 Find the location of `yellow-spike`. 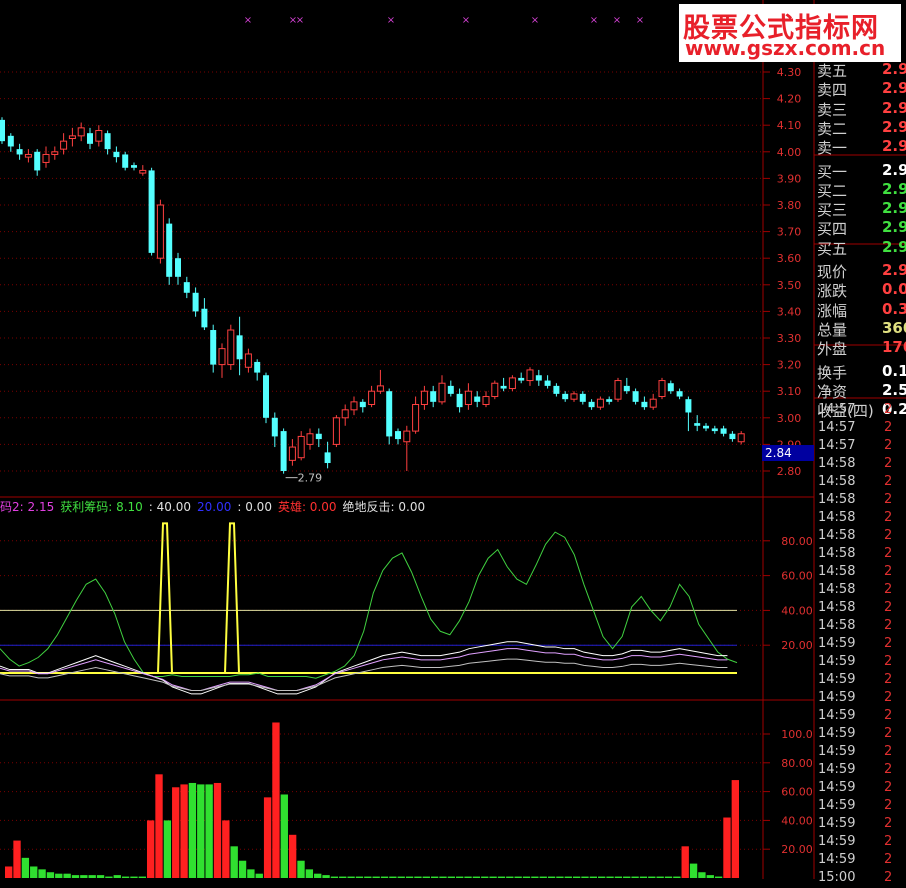

yellow-spike is located at coordinates (165, 598).